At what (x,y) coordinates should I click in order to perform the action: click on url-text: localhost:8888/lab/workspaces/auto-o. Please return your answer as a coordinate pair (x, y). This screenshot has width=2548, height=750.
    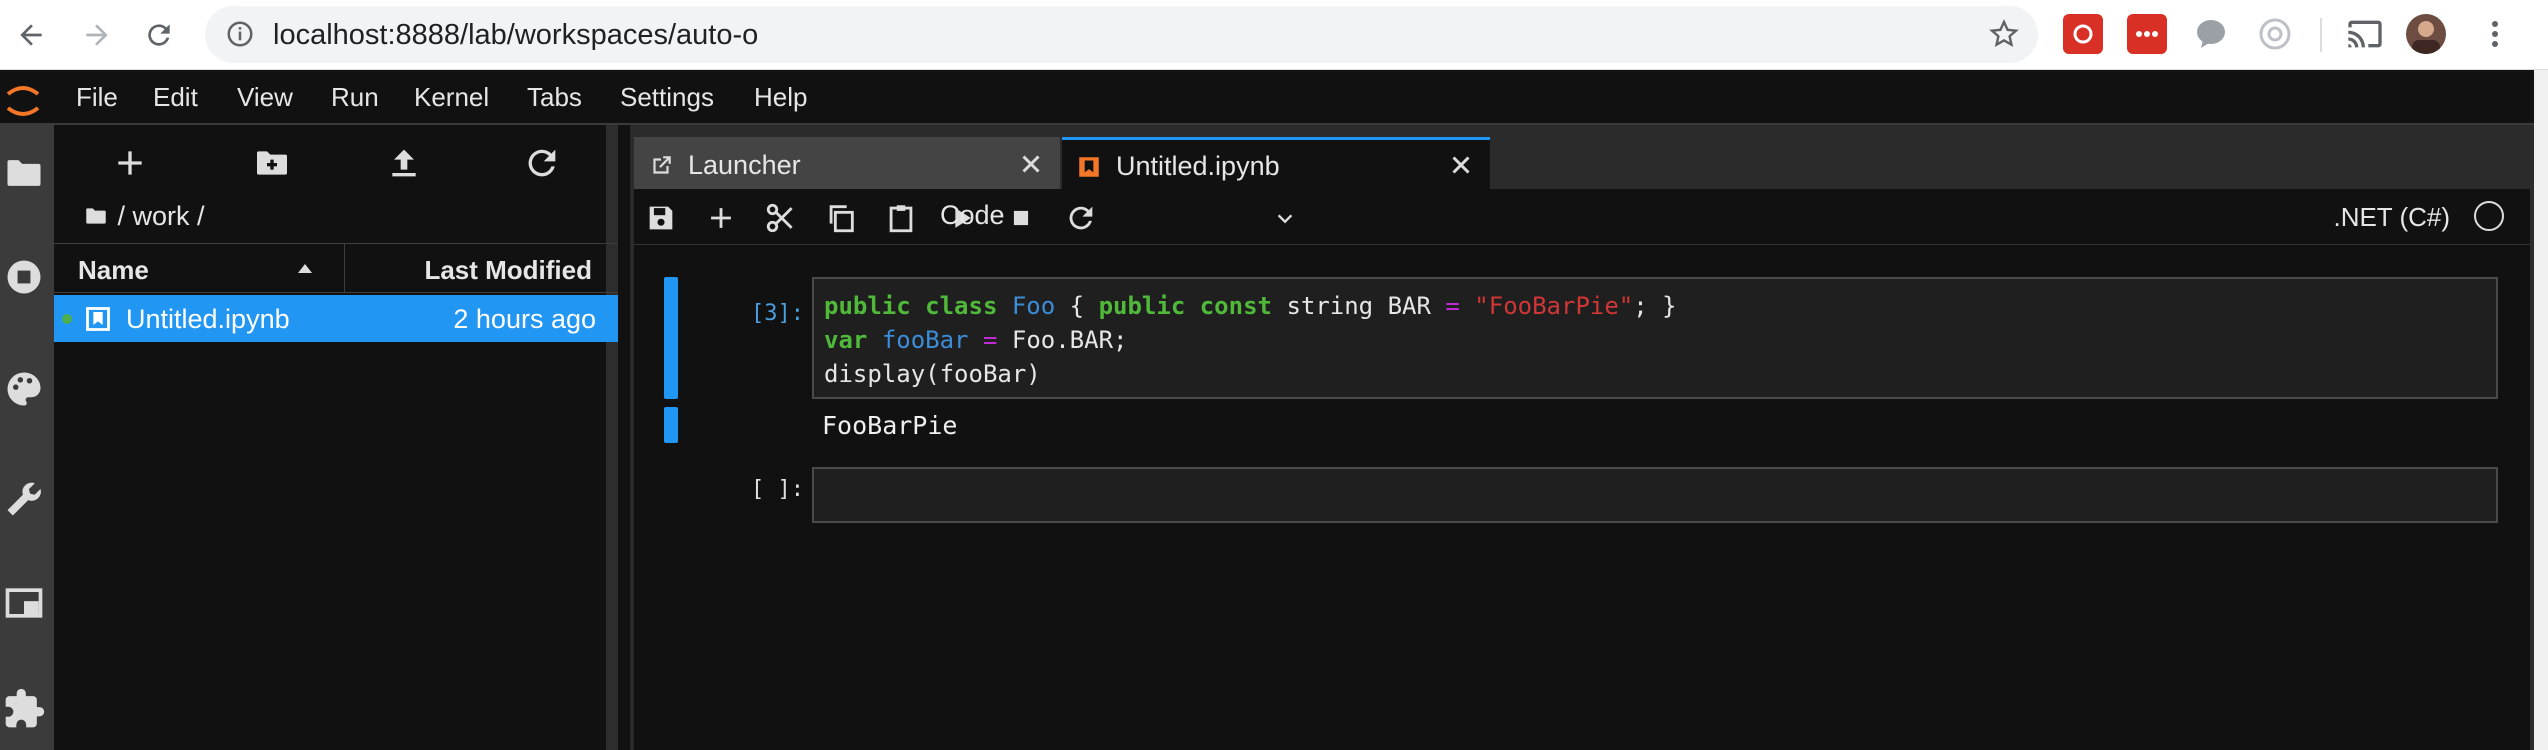
    Looking at the image, I should click on (516, 35).